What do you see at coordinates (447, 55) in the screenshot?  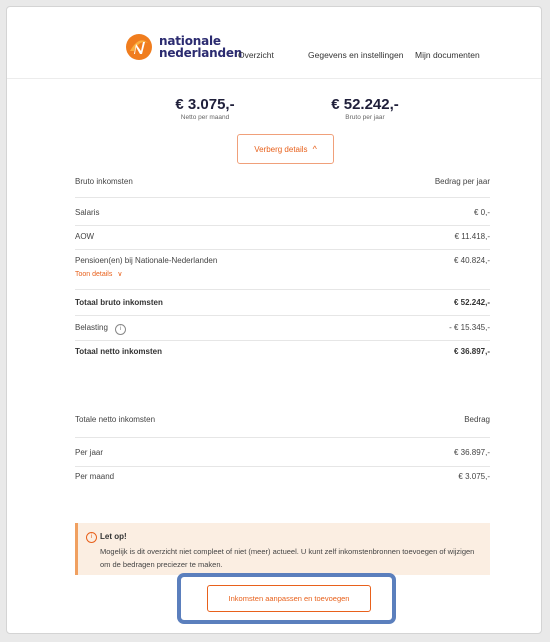 I see `nav-mijn-documenten: Mijn documenten` at bounding box center [447, 55].